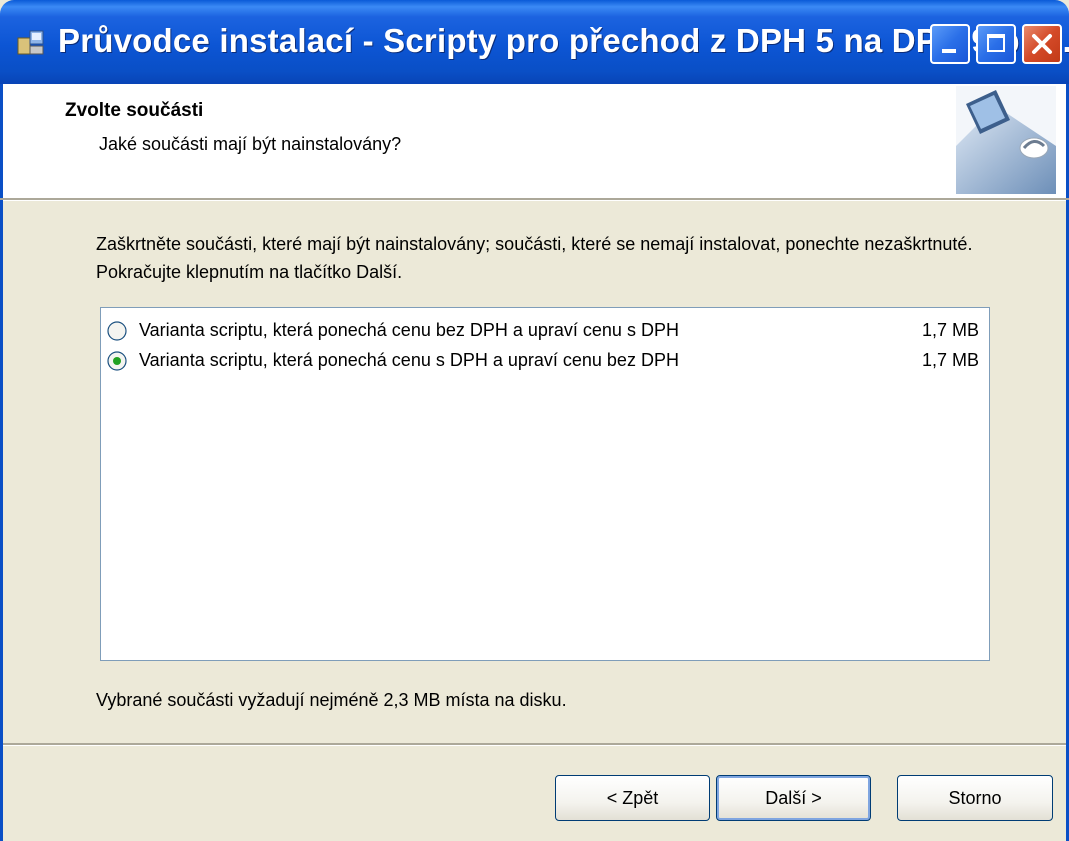  Describe the element at coordinates (950, 44) in the screenshot. I see `minimize-button` at that location.